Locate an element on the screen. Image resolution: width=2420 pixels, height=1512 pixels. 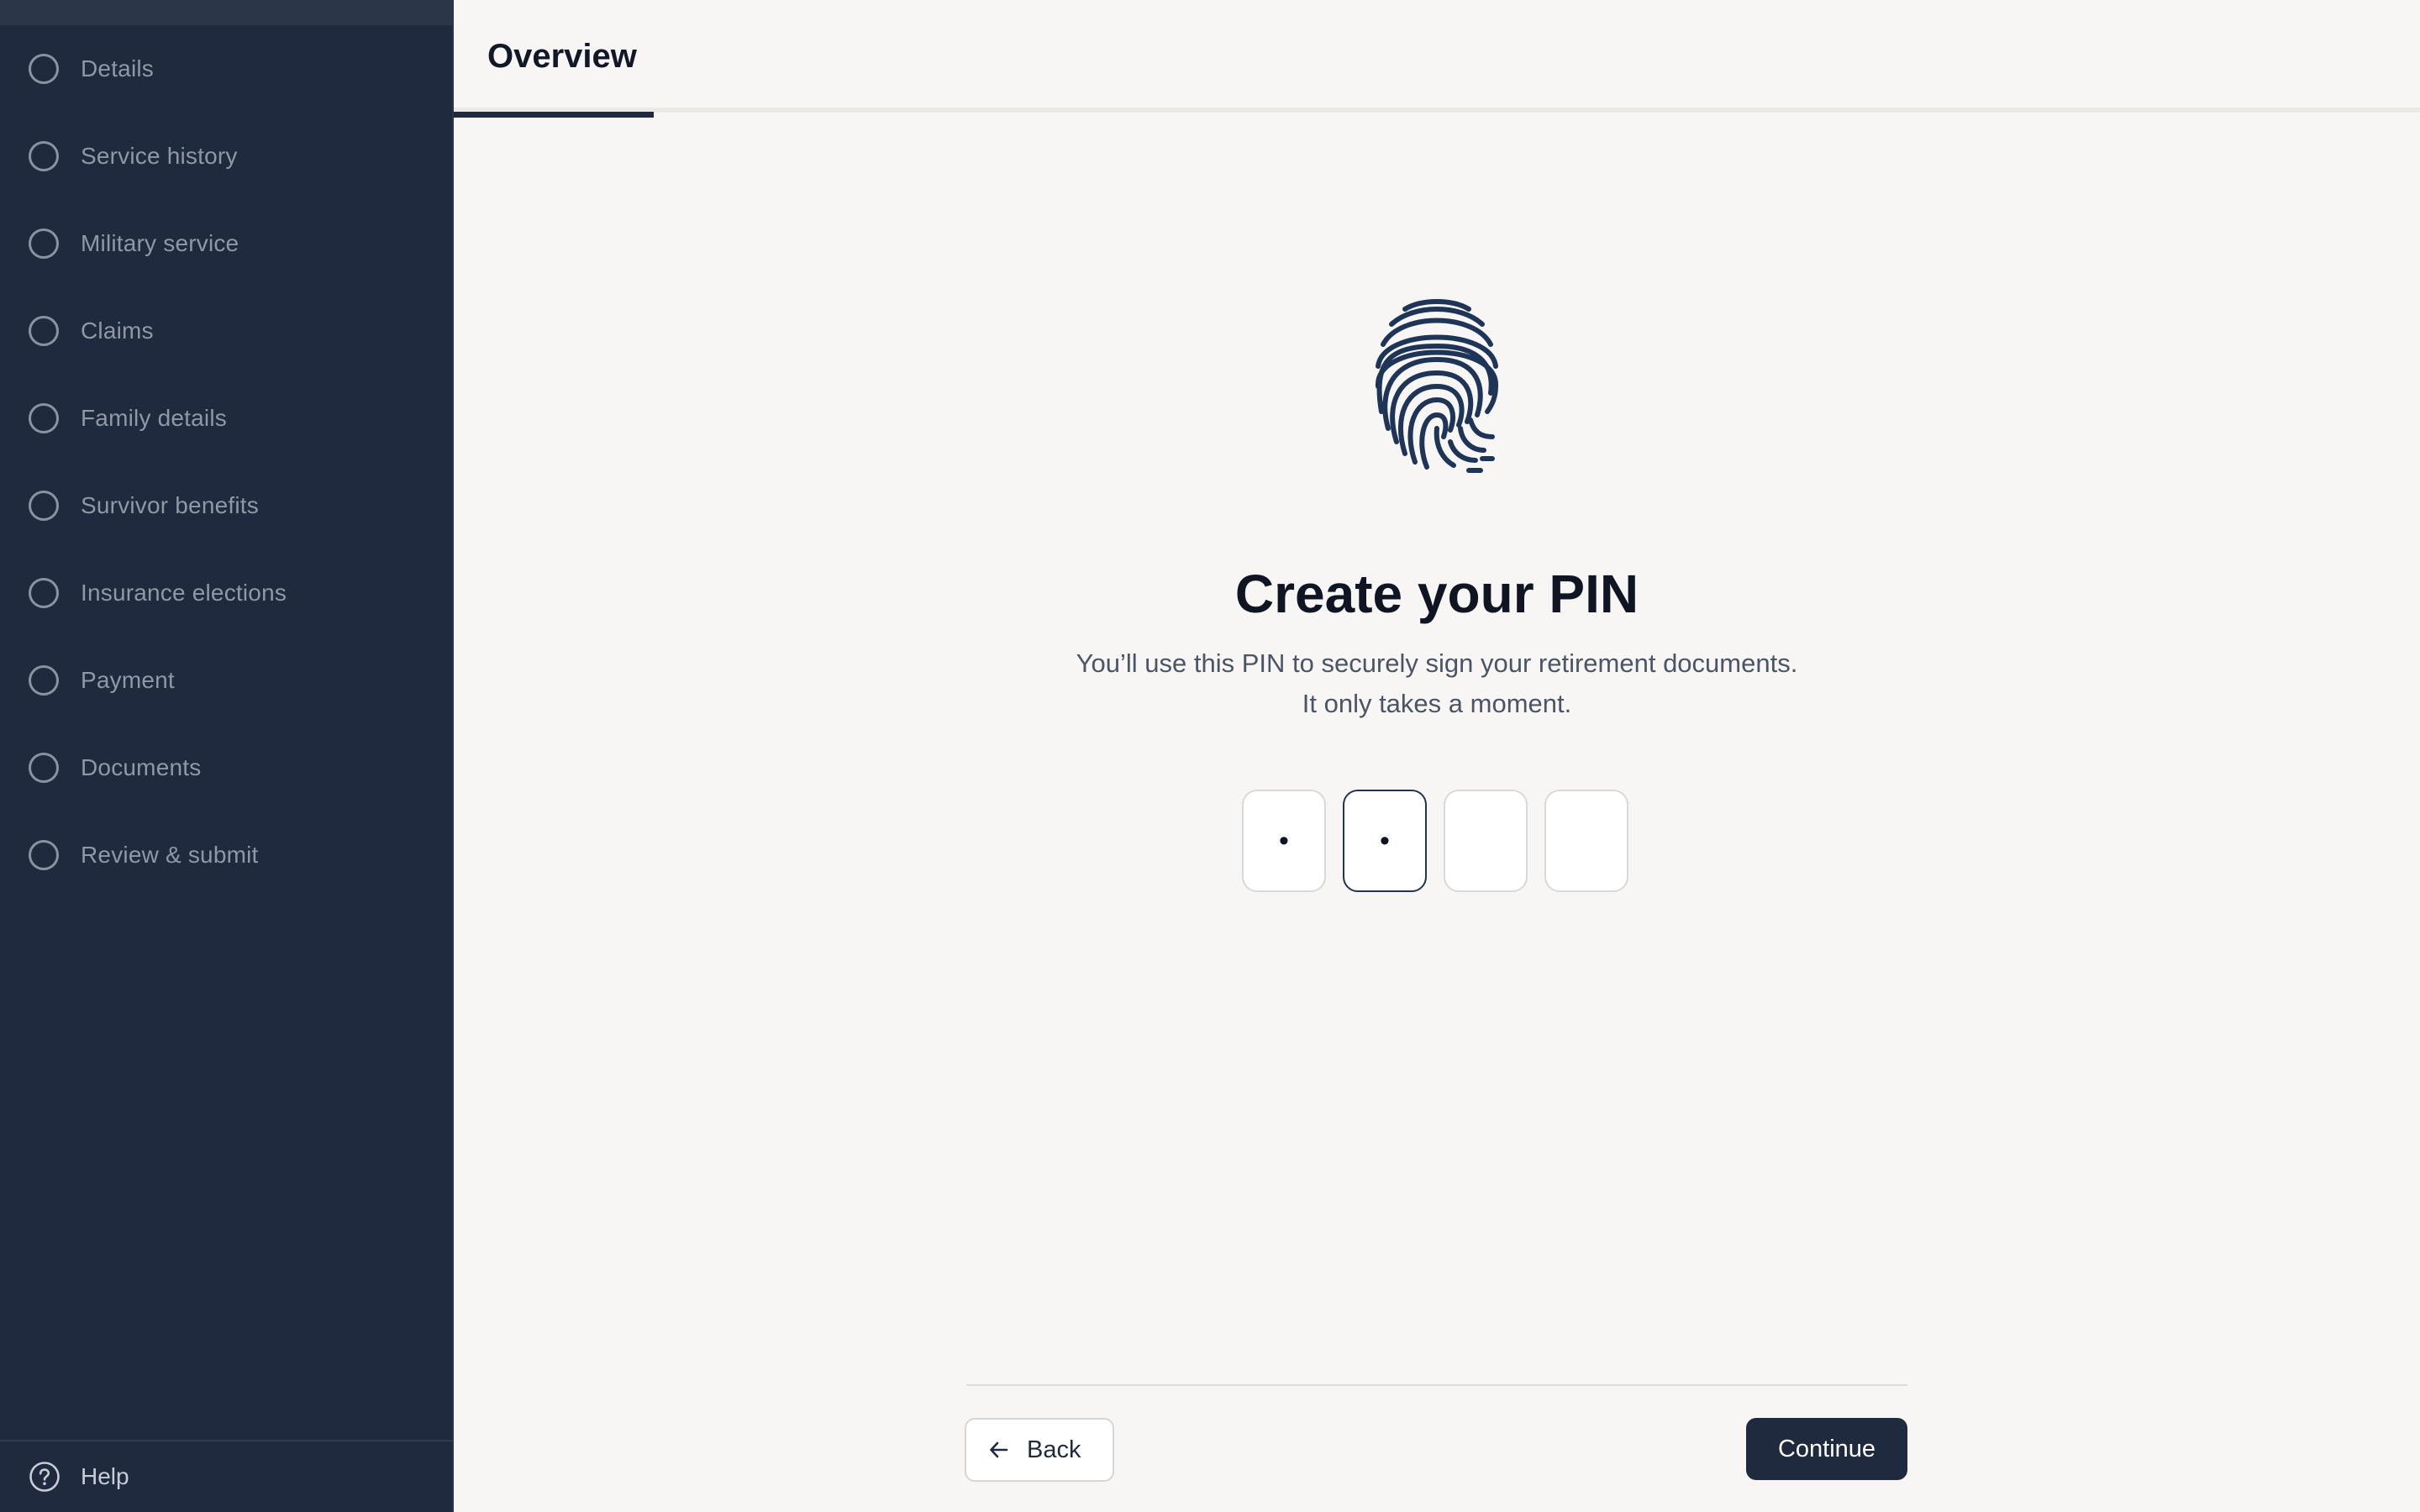
sidebar-item-claims: Claims is located at coordinates (227, 331).